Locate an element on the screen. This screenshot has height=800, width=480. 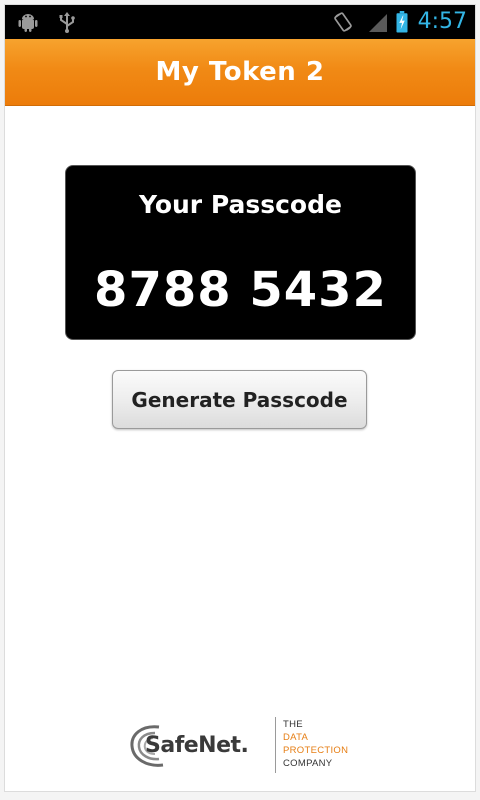
status-bar: 4:57 is located at coordinates (240, 22).